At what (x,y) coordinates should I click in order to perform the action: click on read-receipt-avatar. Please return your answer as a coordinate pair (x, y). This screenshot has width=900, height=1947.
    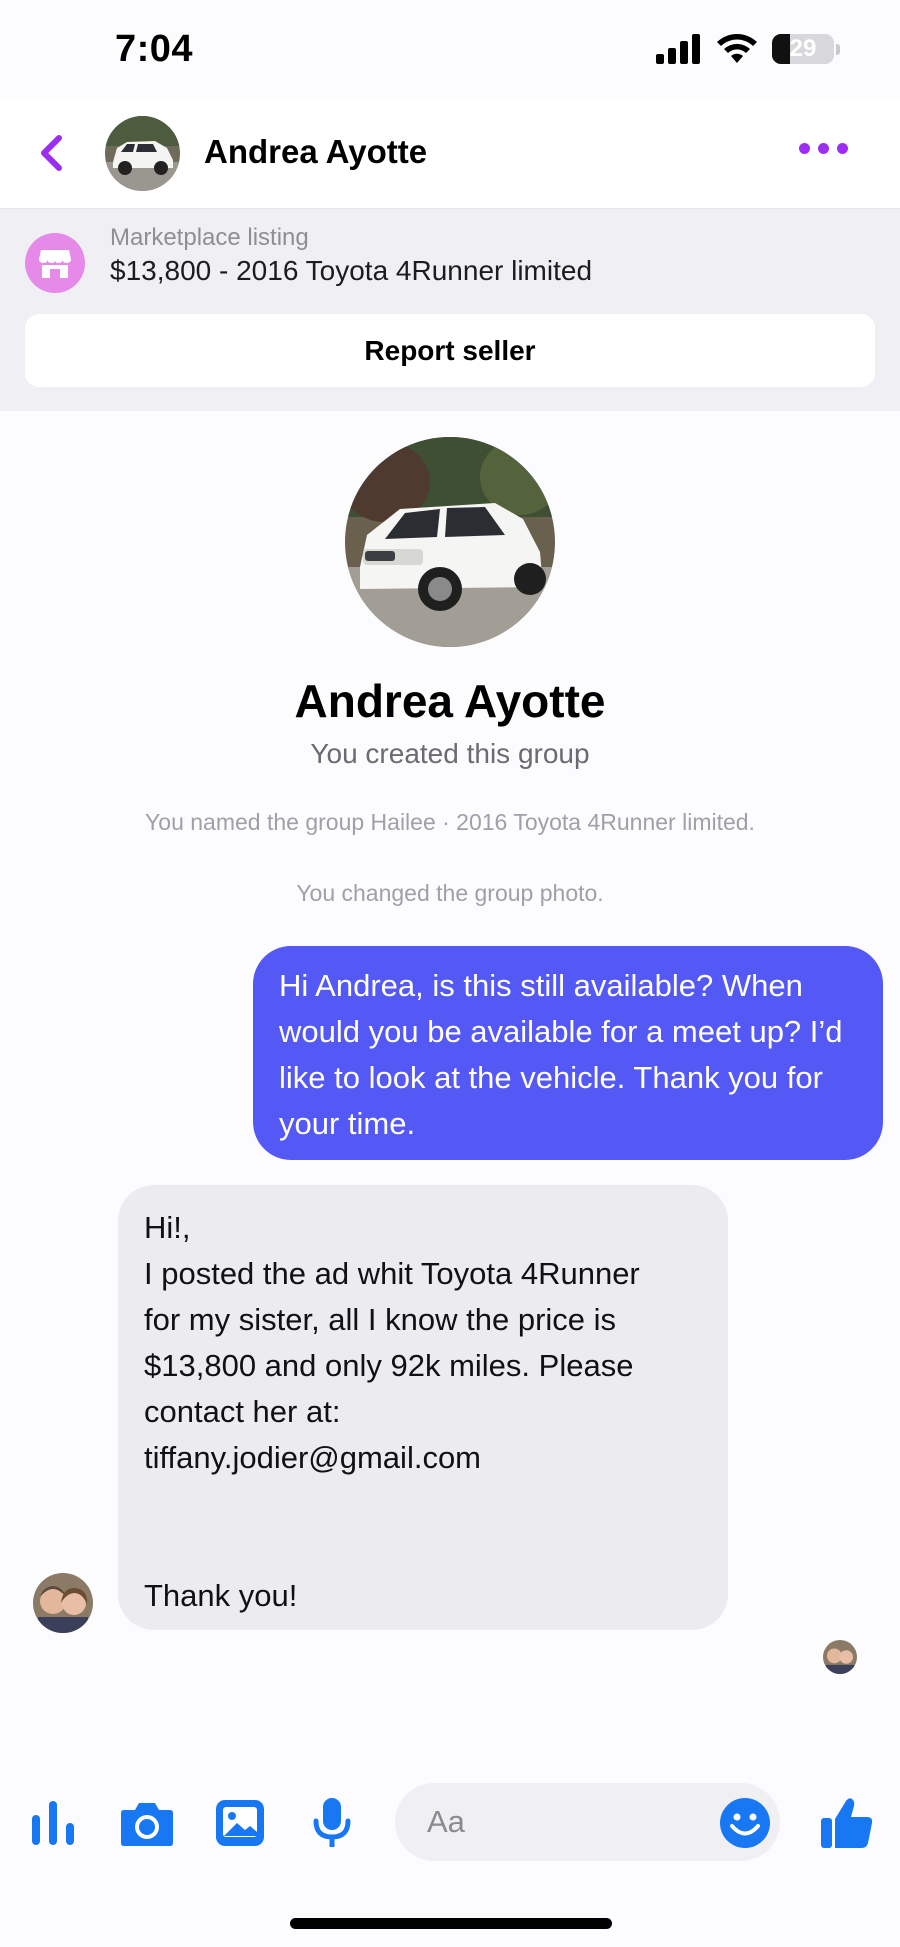
    Looking at the image, I should click on (840, 1657).